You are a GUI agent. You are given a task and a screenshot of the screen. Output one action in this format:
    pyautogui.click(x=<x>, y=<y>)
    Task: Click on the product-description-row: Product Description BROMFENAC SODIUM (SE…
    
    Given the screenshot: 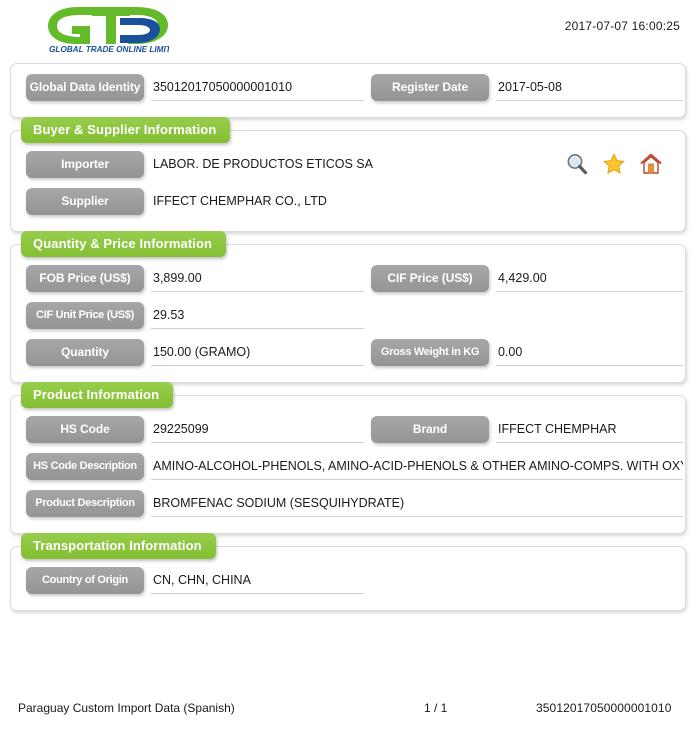 What is the action you would take?
    pyautogui.click(x=351, y=505)
    